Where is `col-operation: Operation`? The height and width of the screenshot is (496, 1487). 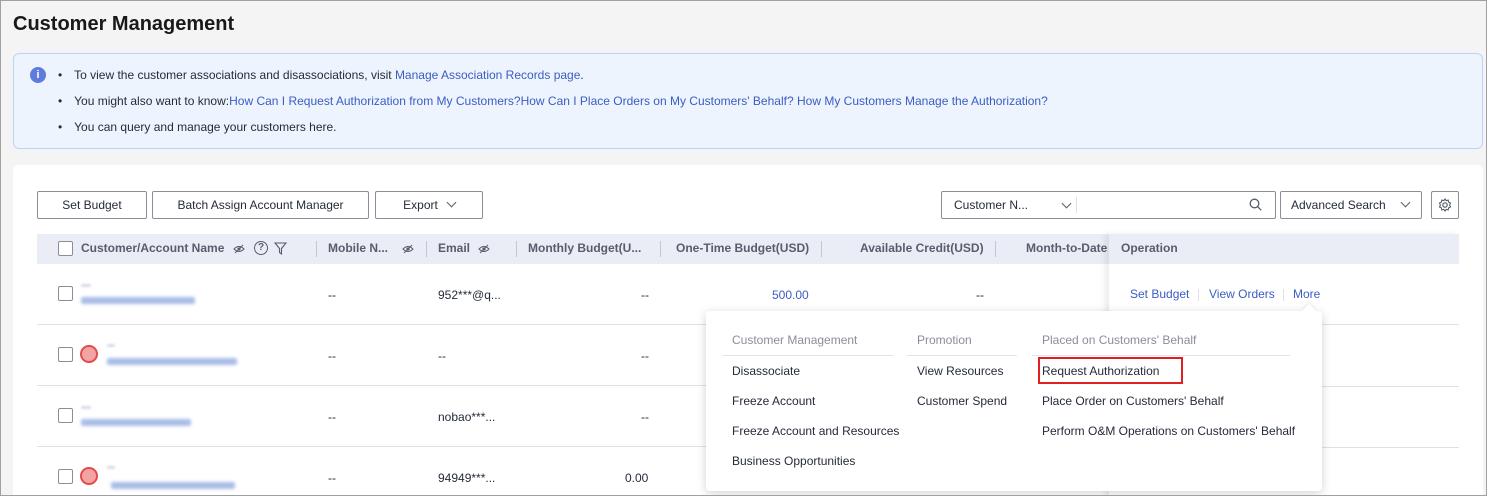
col-operation: Operation is located at coordinates (1149, 248).